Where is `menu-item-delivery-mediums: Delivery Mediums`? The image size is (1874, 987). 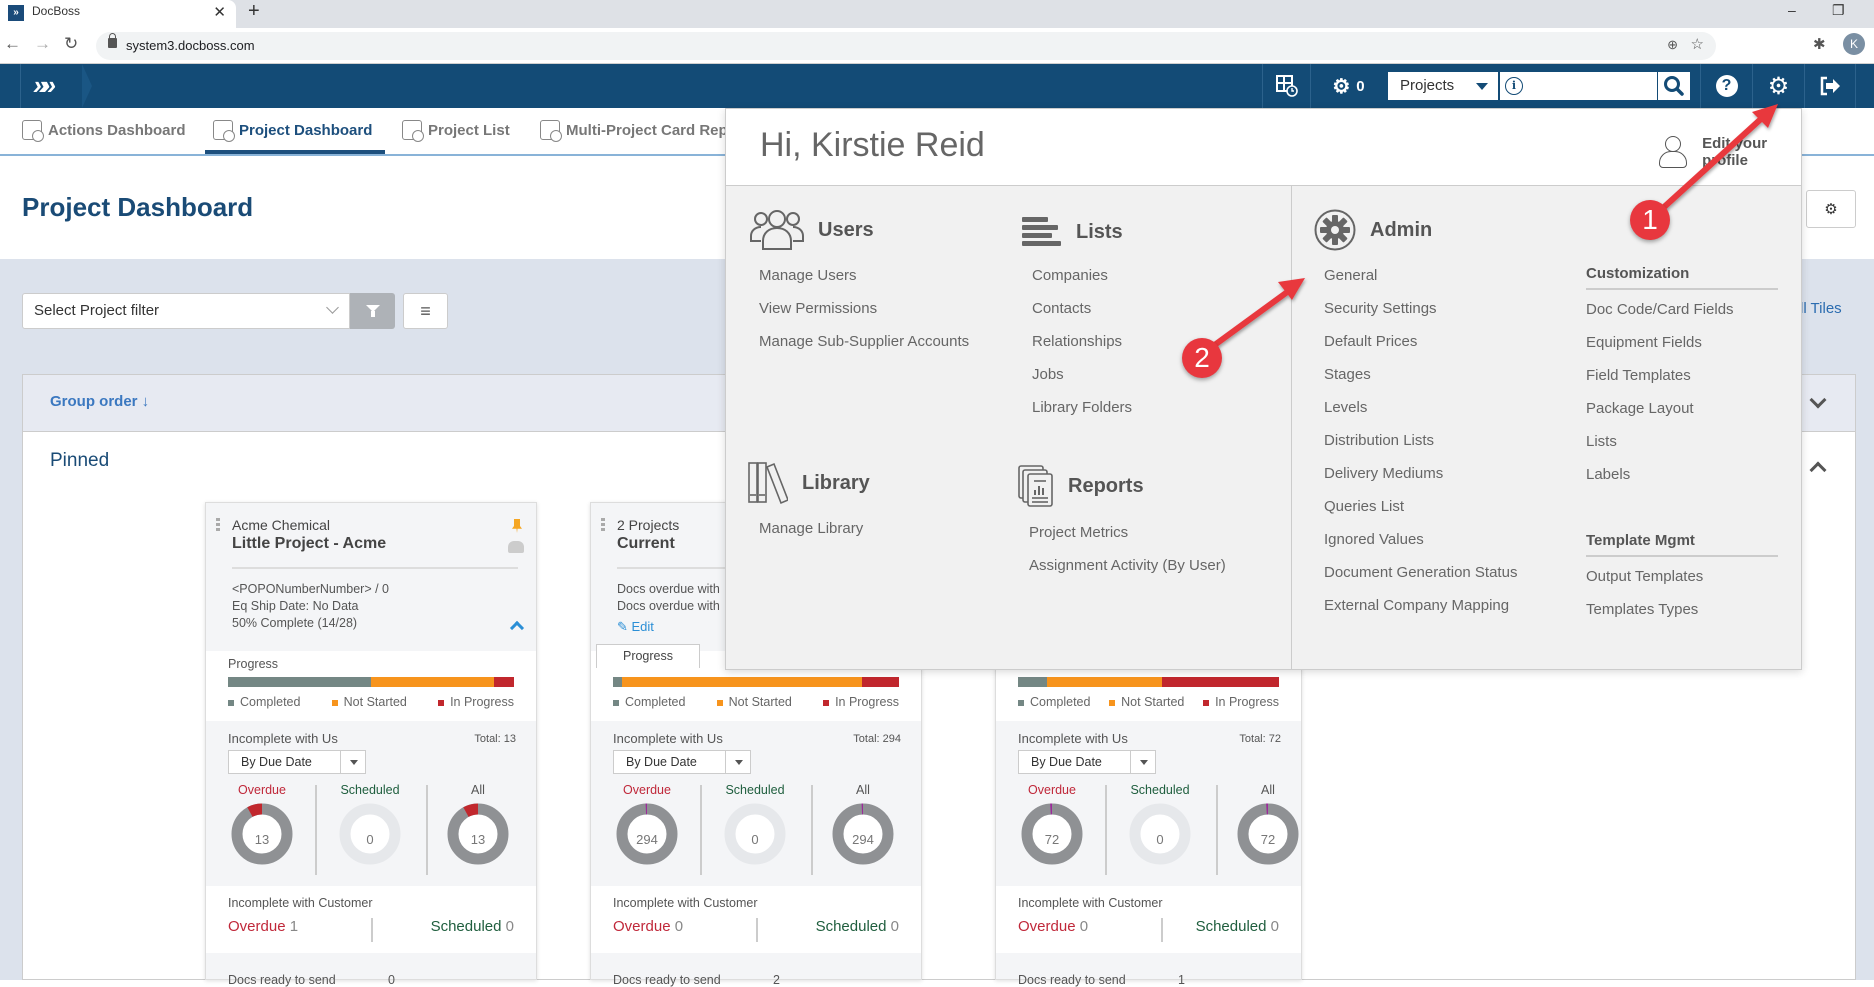
menu-item-delivery-mediums: Delivery Mediums is located at coordinates (1383, 473).